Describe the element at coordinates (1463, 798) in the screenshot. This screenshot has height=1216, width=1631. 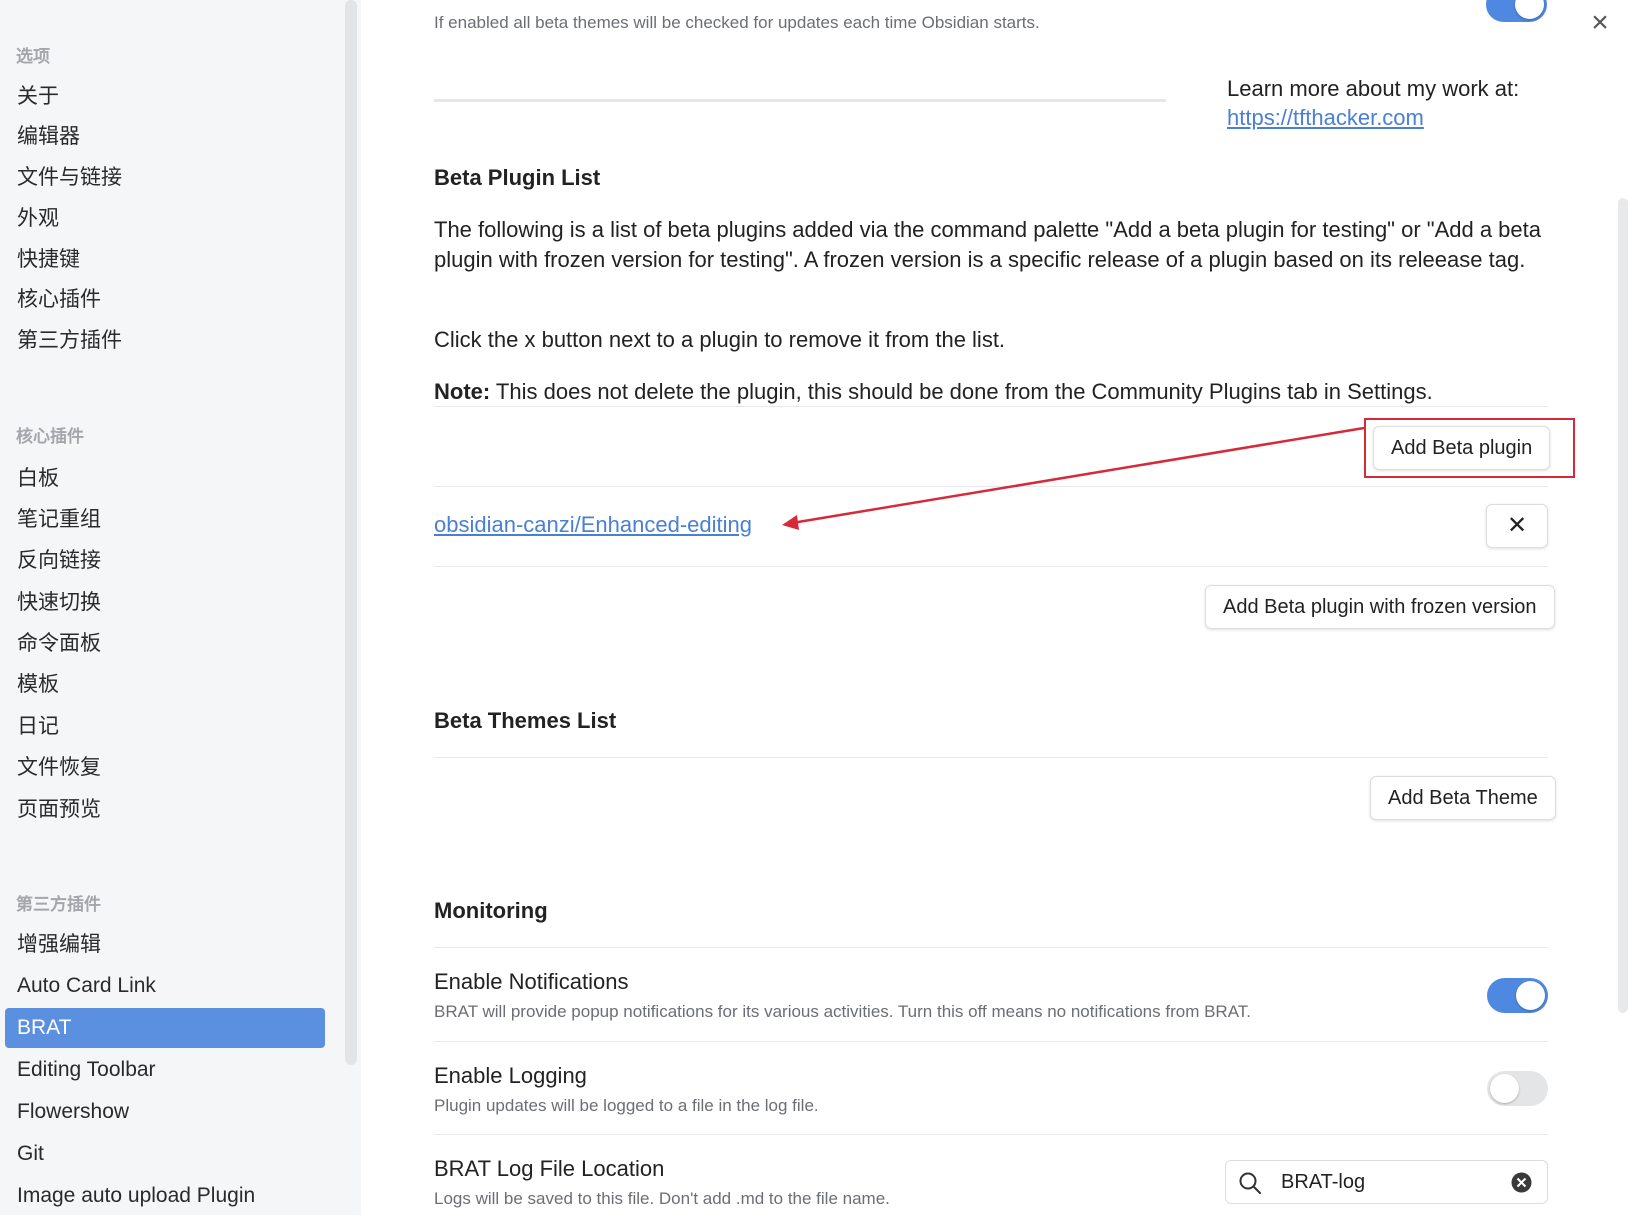
I see `add-beta-theme-button: Add Beta Theme` at that location.